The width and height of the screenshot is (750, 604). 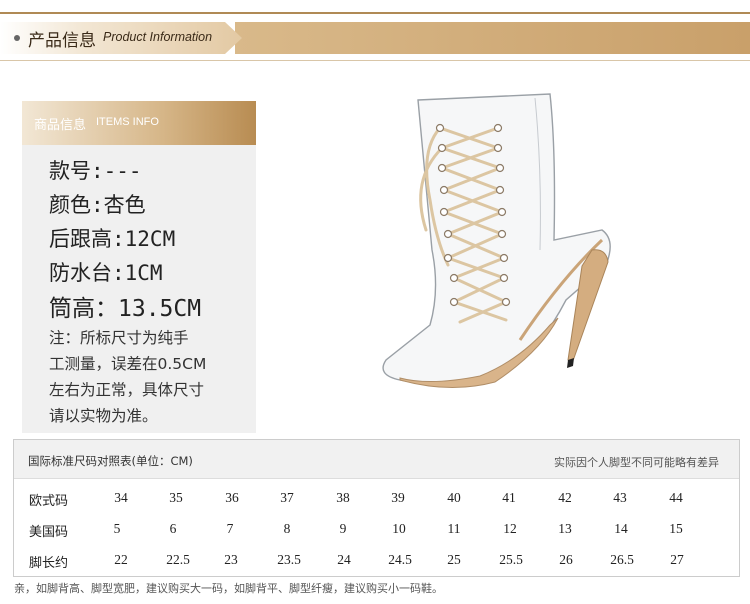 What do you see at coordinates (454, 528) in the screenshot?
I see `size-cell: 11` at bounding box center [454, 528].